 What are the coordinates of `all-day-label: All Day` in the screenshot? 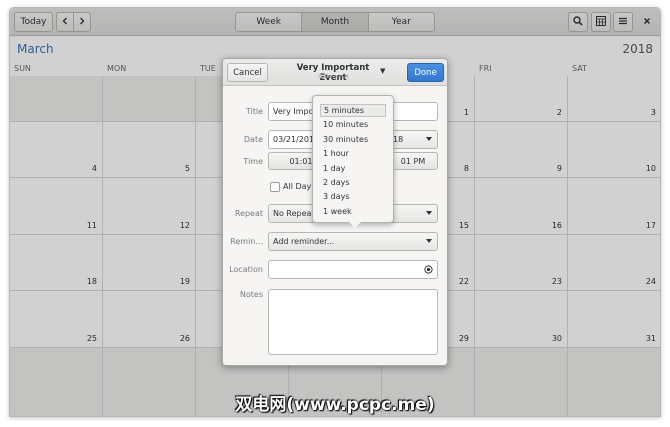 It's located at (297, 186).